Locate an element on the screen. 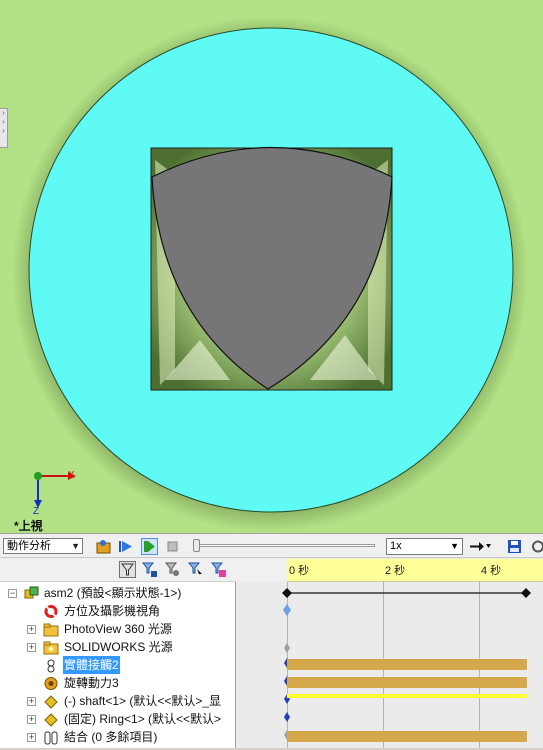 The image size is (543, 750). orientation-icon is located at coordinates (51, 611).